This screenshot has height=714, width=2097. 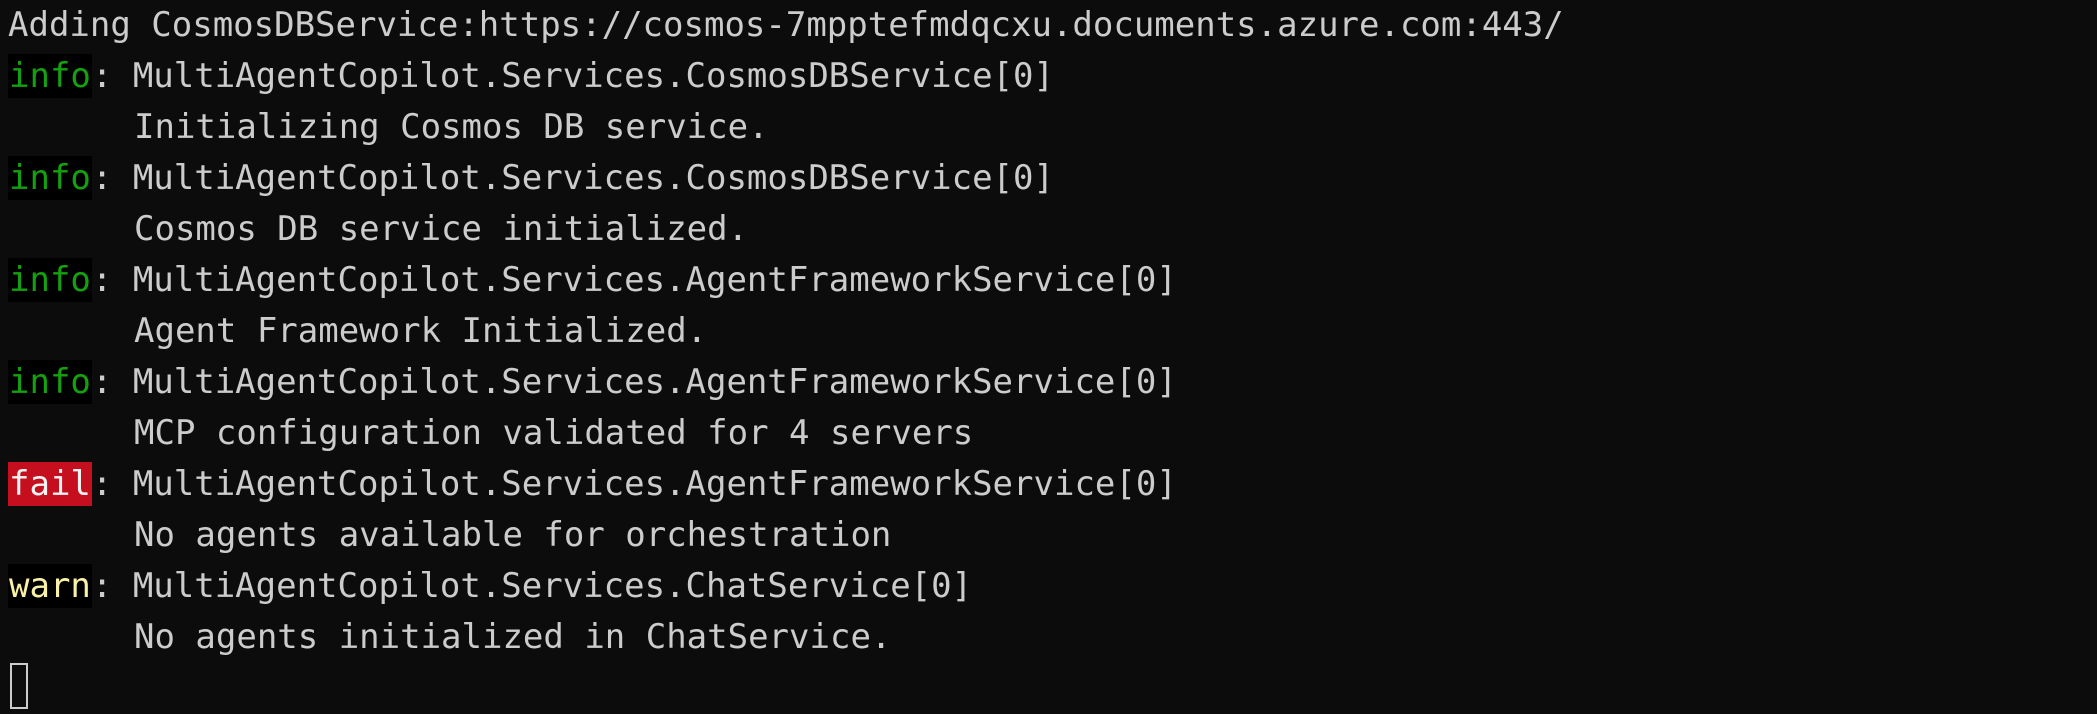 I want to click on log-entry-1-message: Initializing Cosmos DB service., so click(x=451, y=127).